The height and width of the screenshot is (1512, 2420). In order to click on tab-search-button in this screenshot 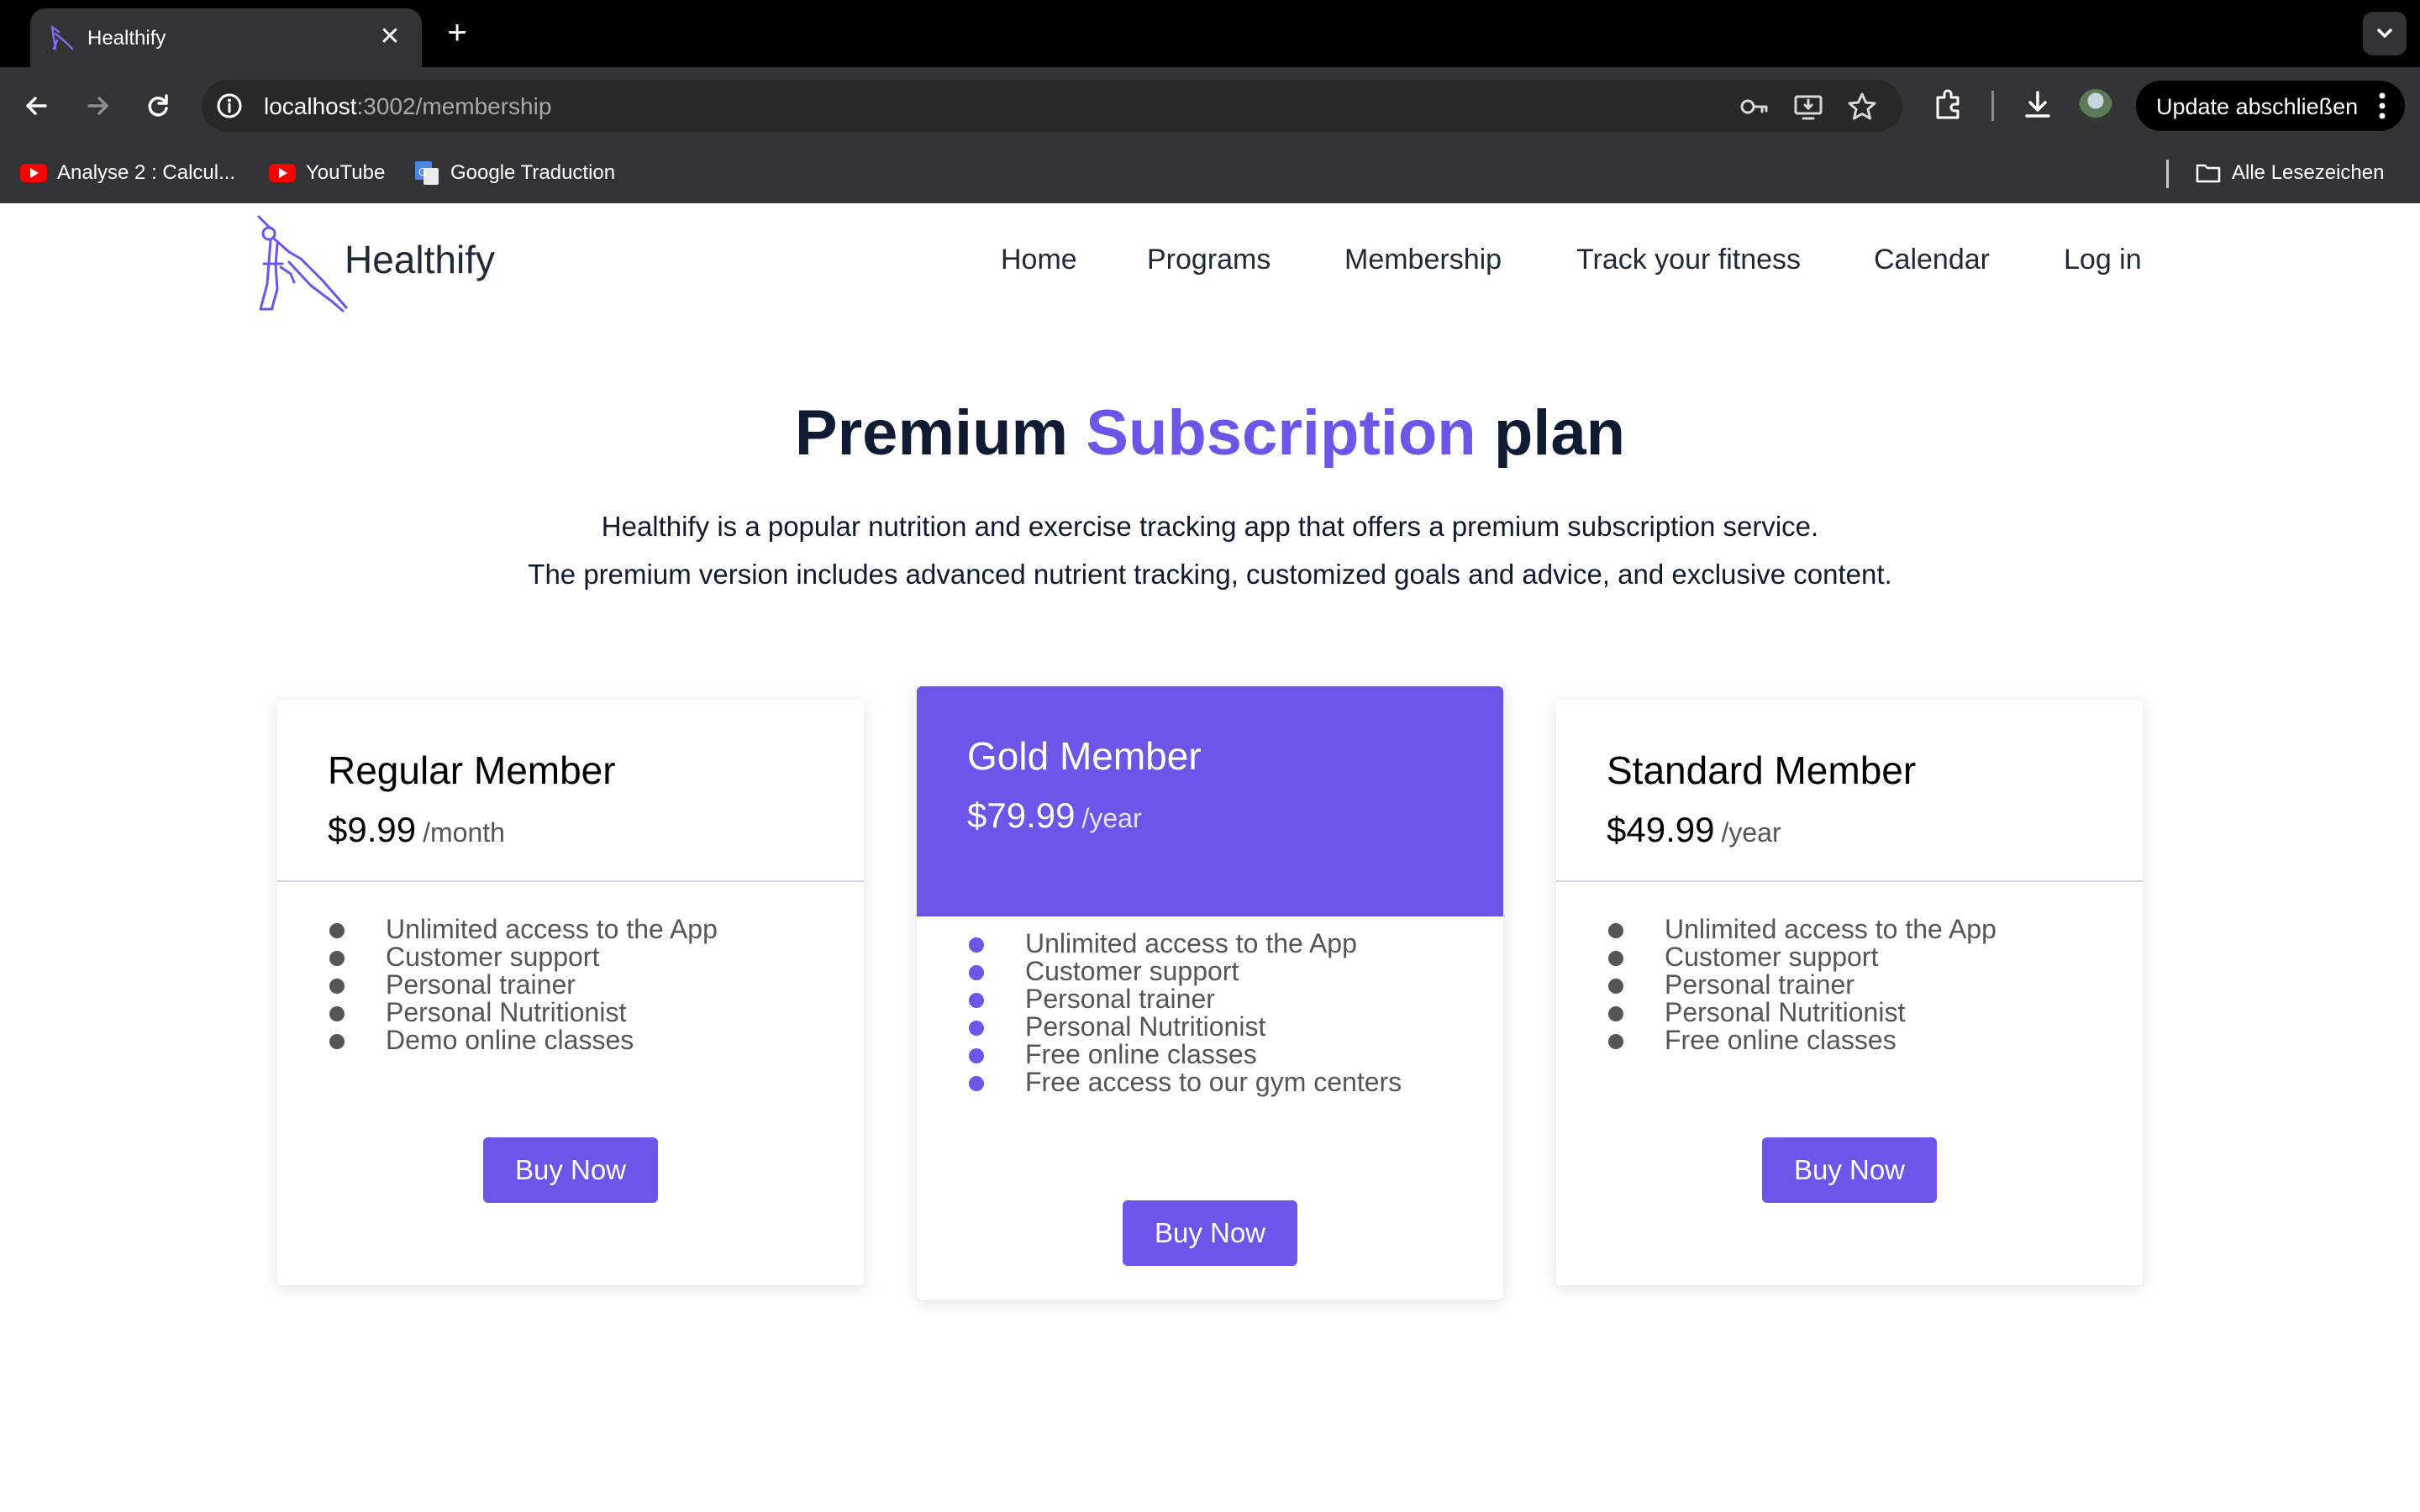, I will do `click(2385, 33)`.